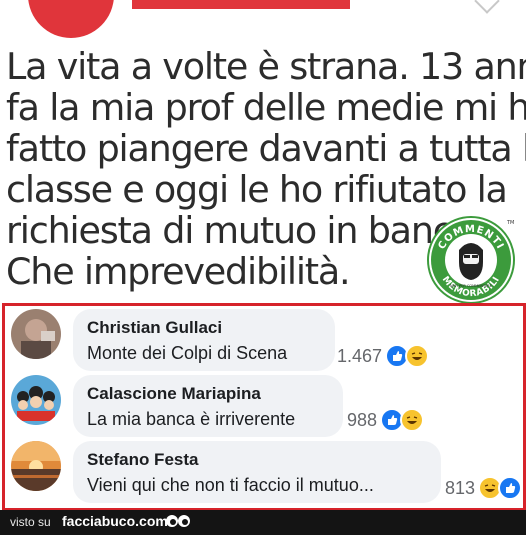 The height and width of the screenshot is (535, 526). What do you see at coordinates (115, 521) in the screenshot?
I see `footer-site-link: facciabuco.com` at bounding box center [115, 521].